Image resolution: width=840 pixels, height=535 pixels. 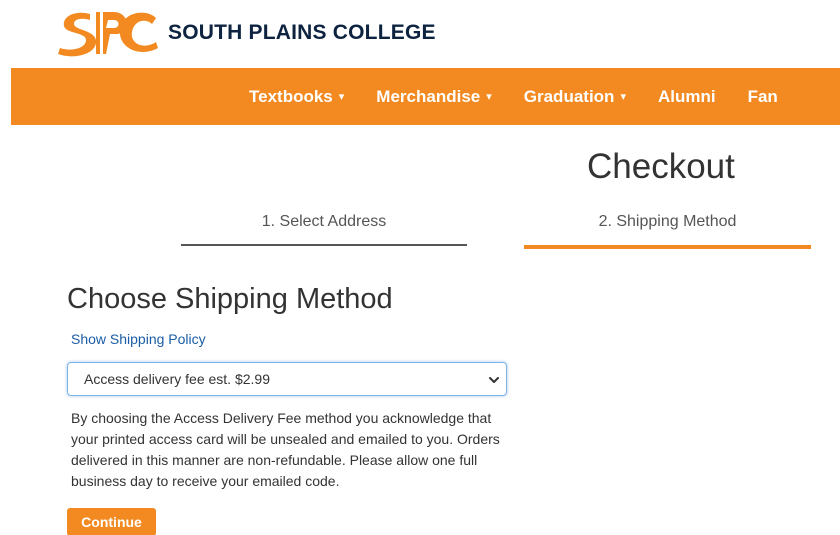 I want to click on site-header: SOUTH PLAINS COLLEGE, so click(x=420, y=34).